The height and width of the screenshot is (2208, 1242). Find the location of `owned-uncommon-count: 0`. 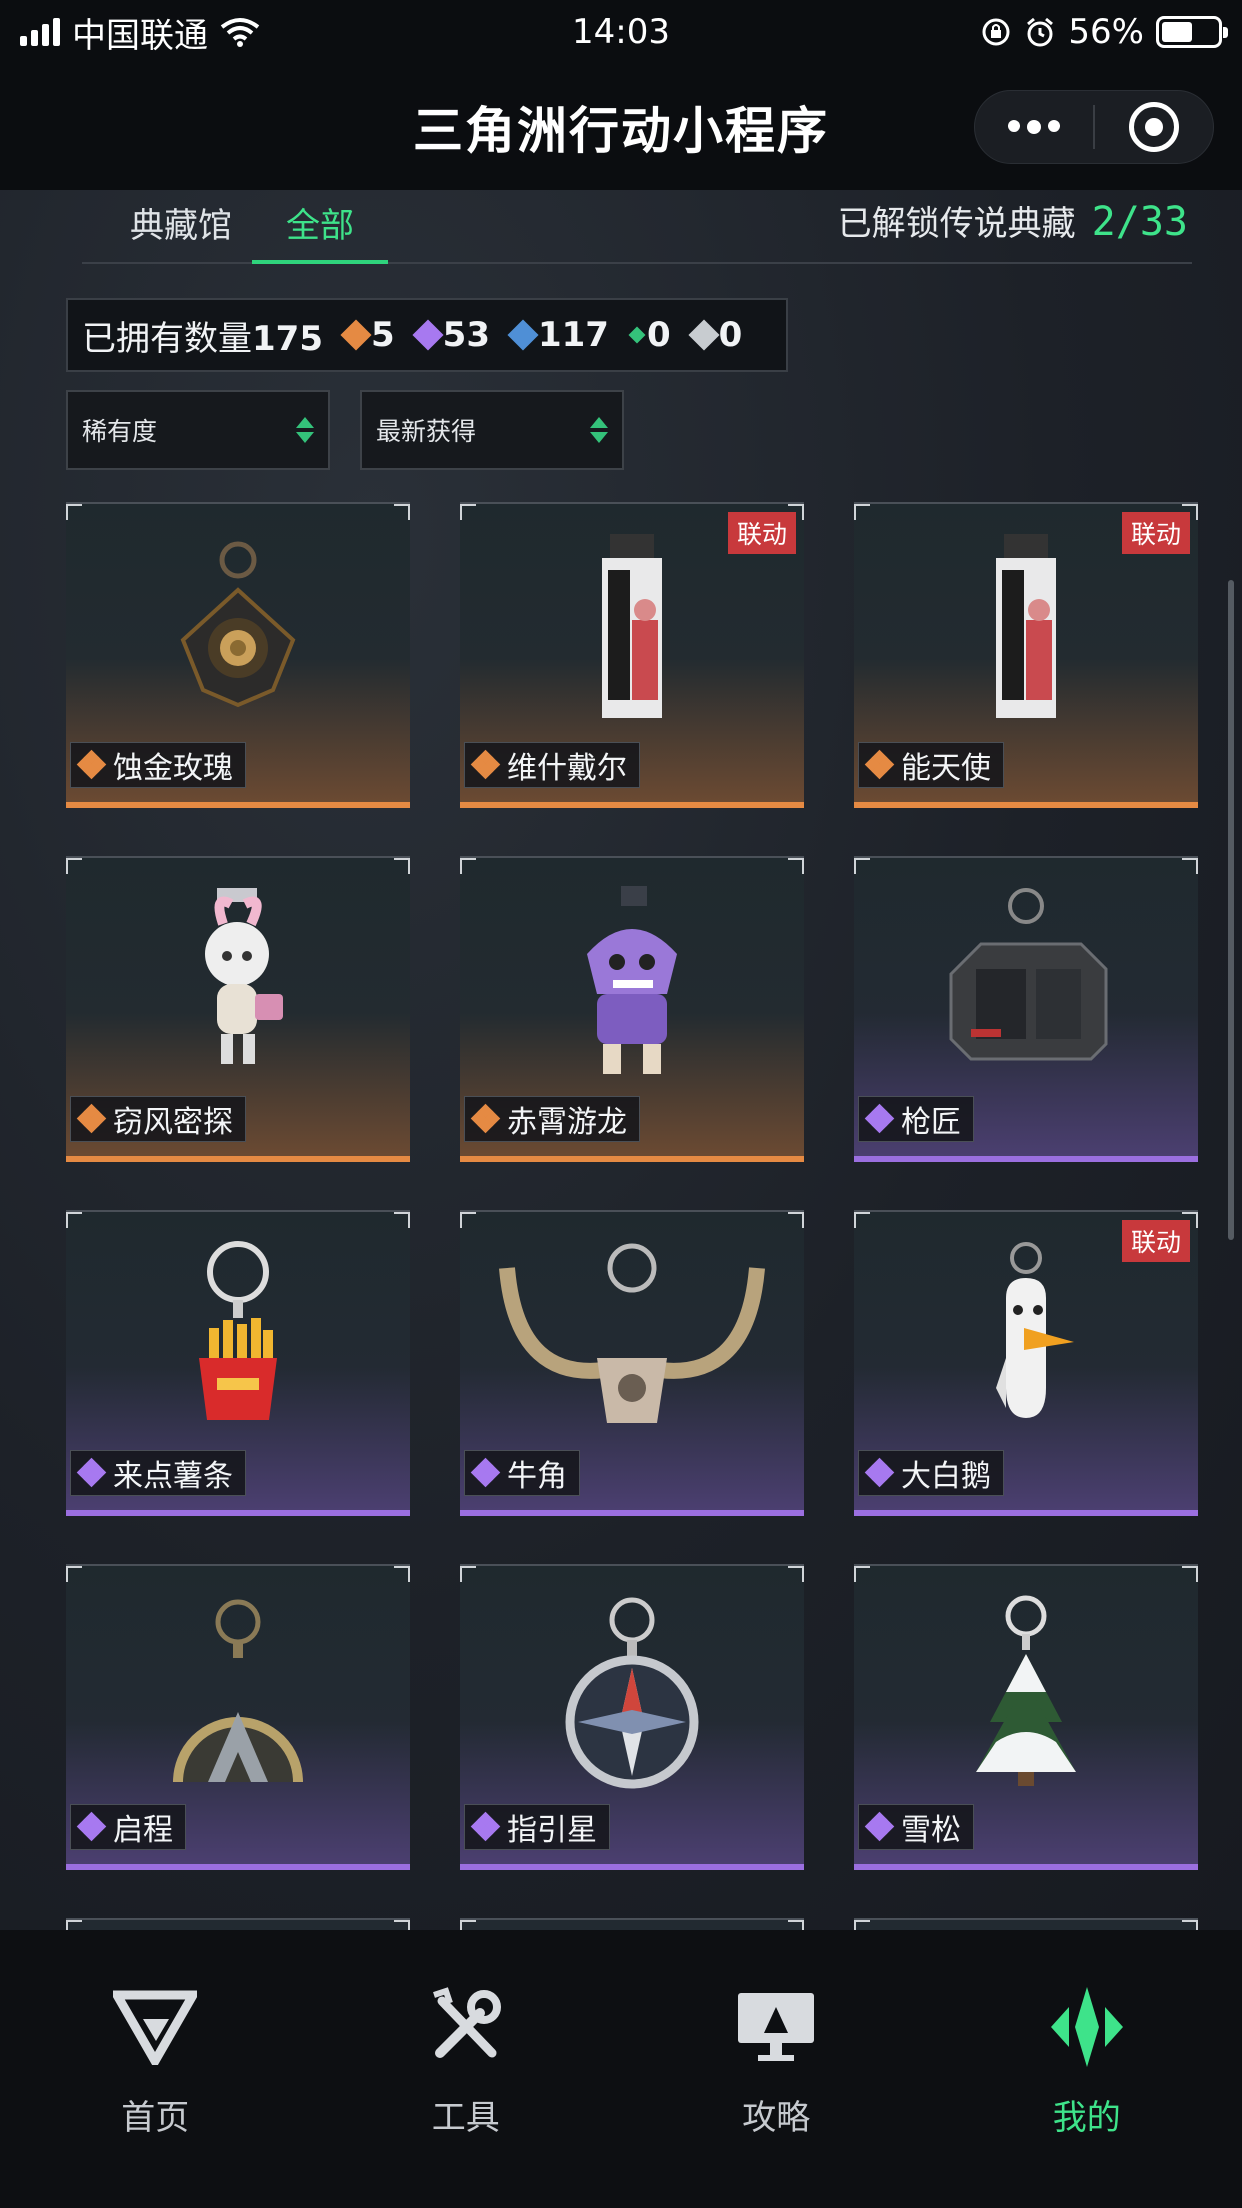

owned-uncommon-count: 0 is located at coordinates (649, 335).